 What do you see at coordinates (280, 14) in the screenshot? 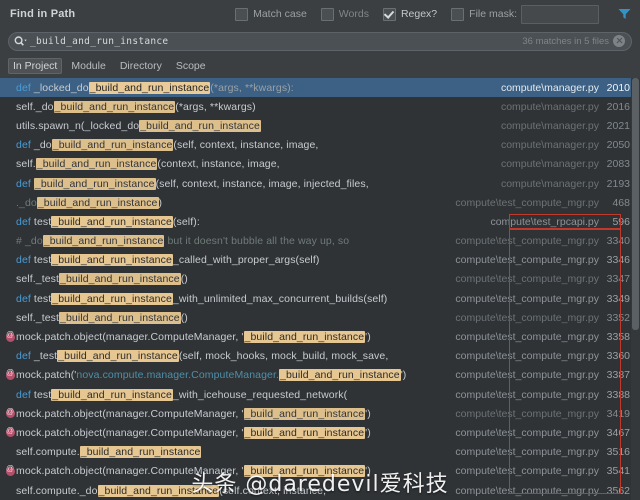
I see `match-case-label: Match case` at bounding box center [280, 14].